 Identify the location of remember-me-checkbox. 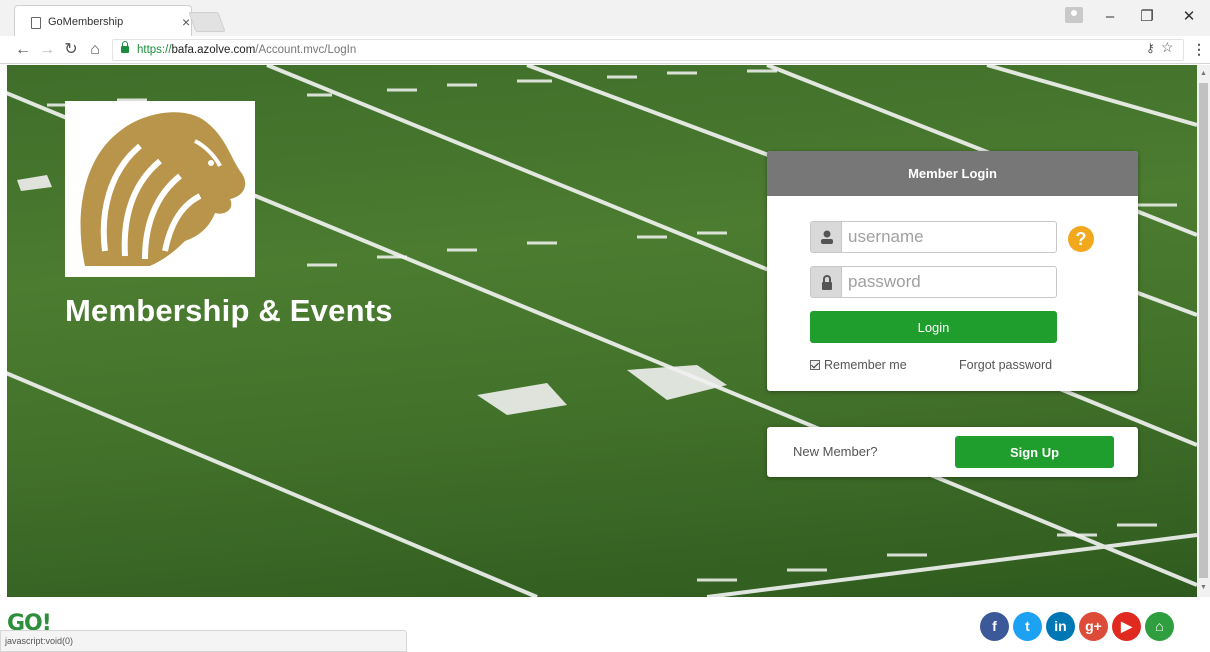
(815, 365).